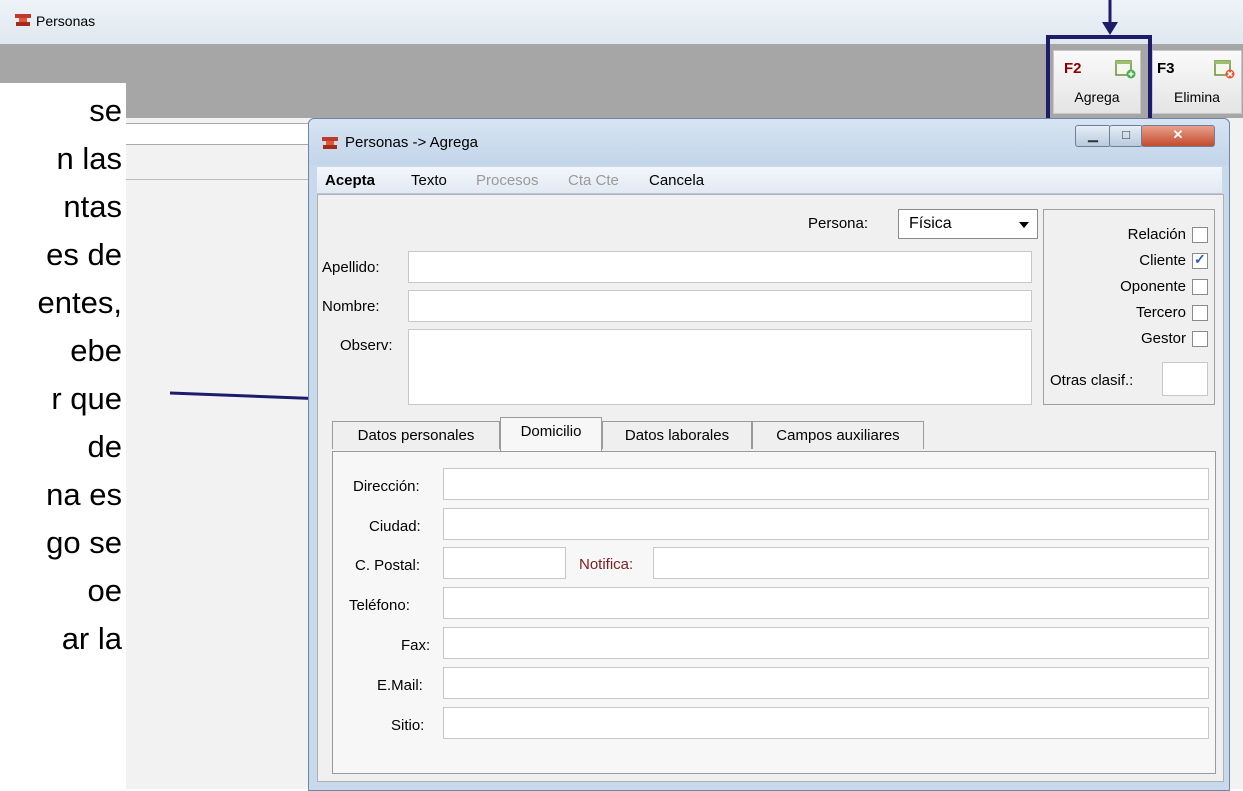 This screenshot has width=1243, height=791. I want to click on observ-field, so click(720, 367).